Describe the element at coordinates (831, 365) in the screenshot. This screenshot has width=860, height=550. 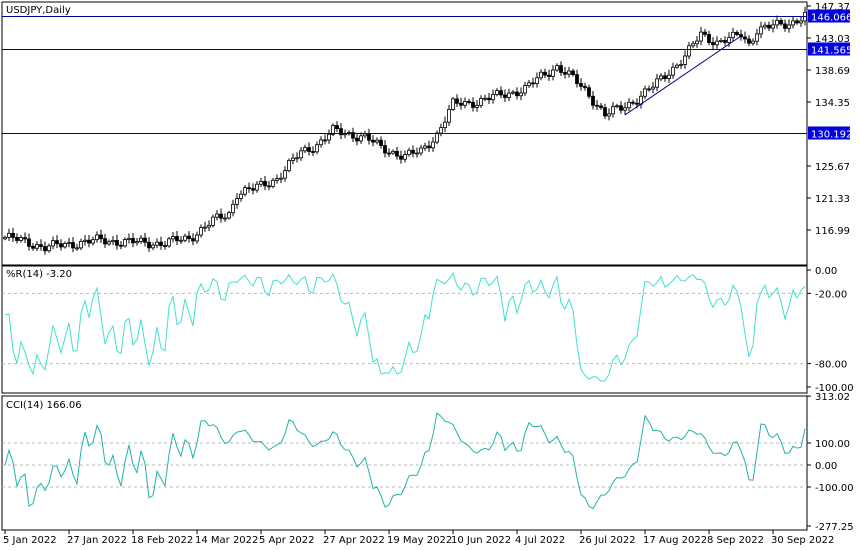
I see `y-tick-label: -80.00` at that location.